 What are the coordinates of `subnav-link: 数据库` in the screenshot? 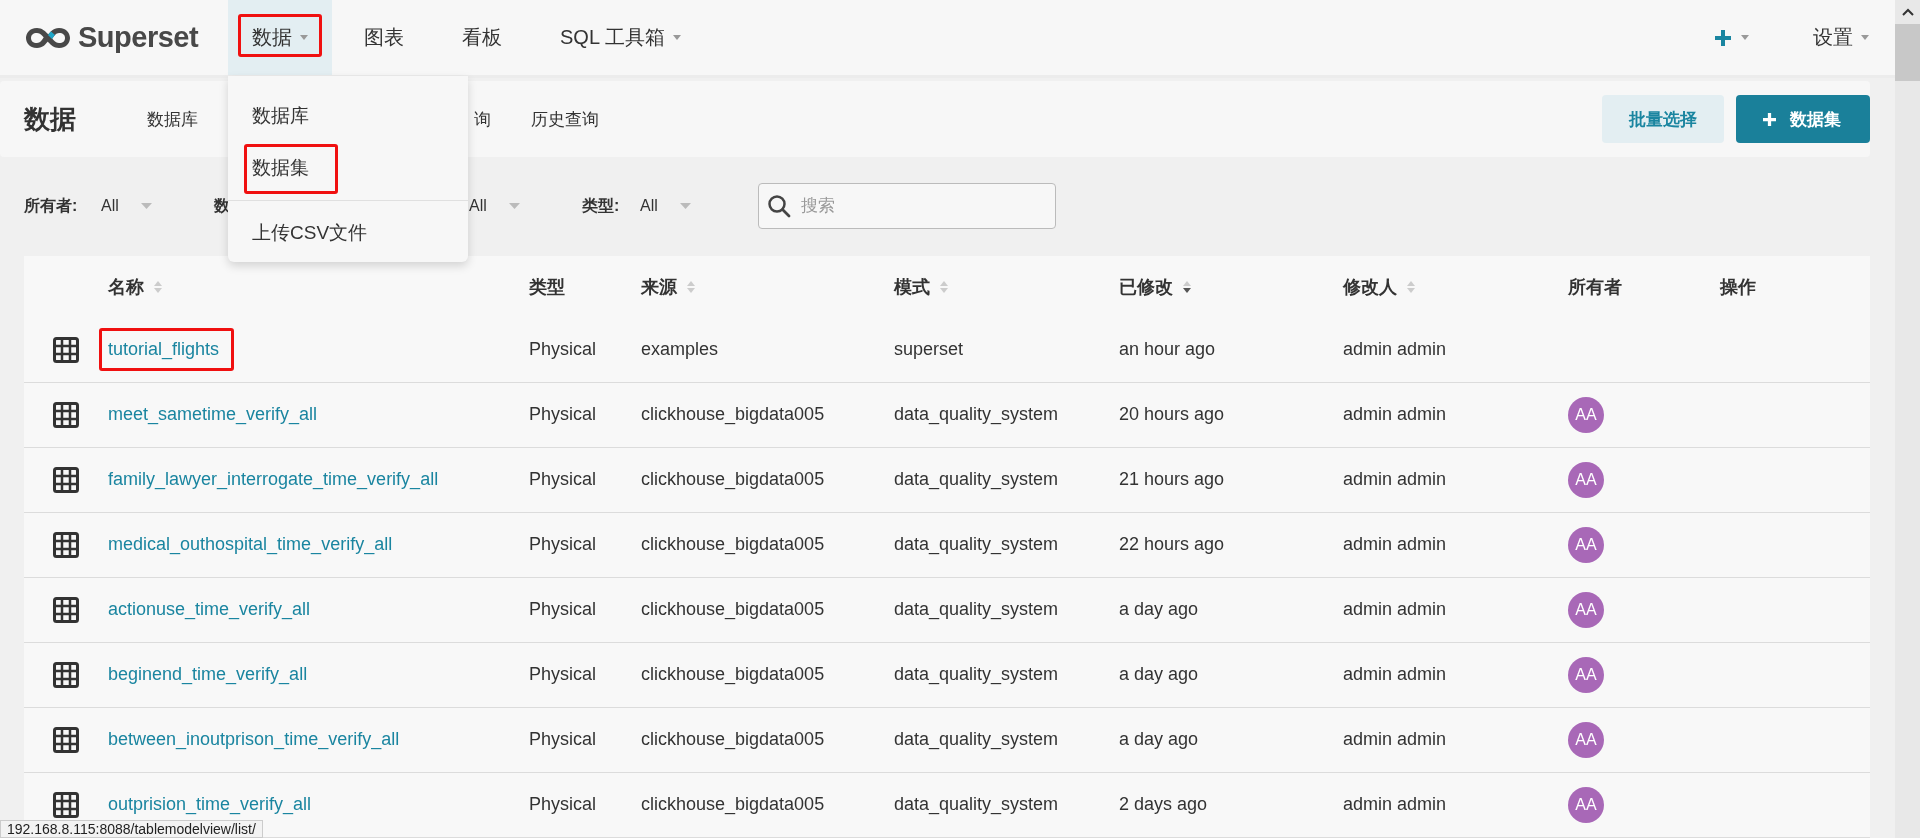 It's located at (172, 119).